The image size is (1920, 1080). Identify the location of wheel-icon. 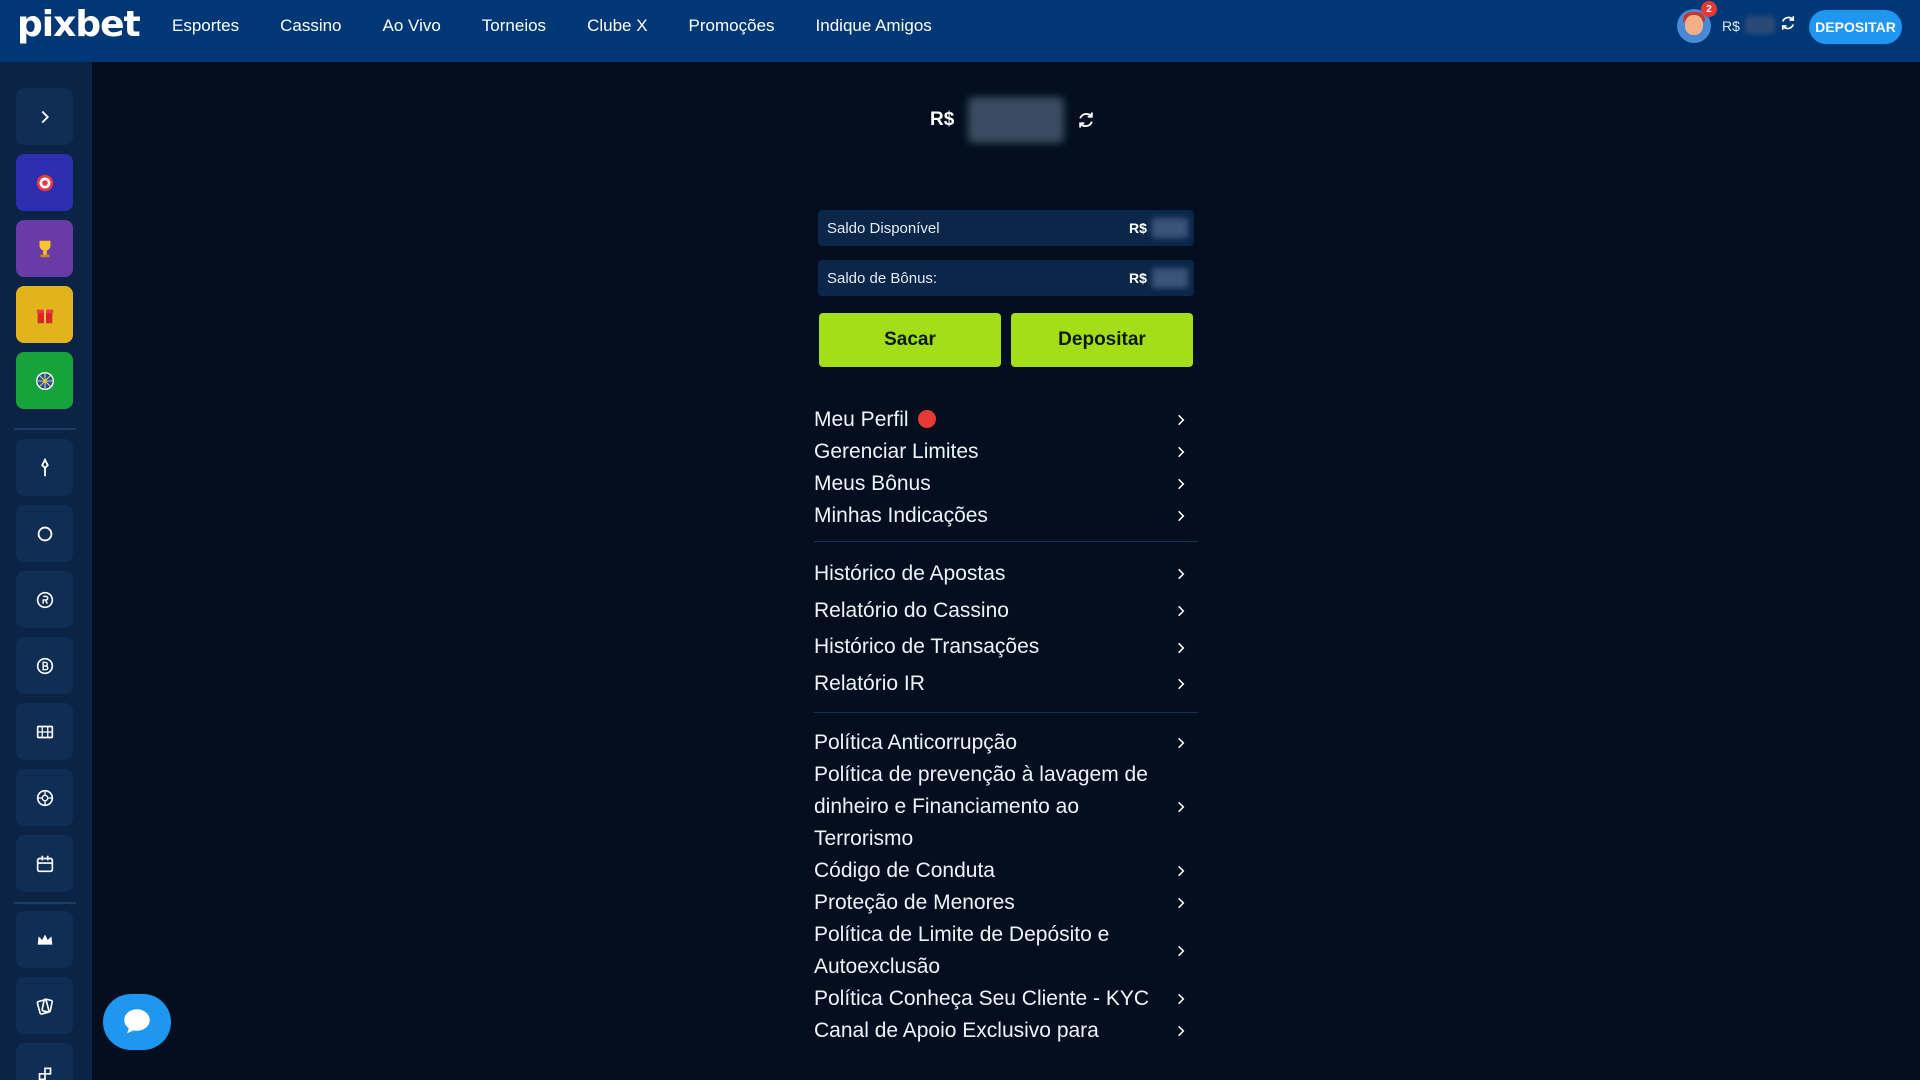
(44, 797).